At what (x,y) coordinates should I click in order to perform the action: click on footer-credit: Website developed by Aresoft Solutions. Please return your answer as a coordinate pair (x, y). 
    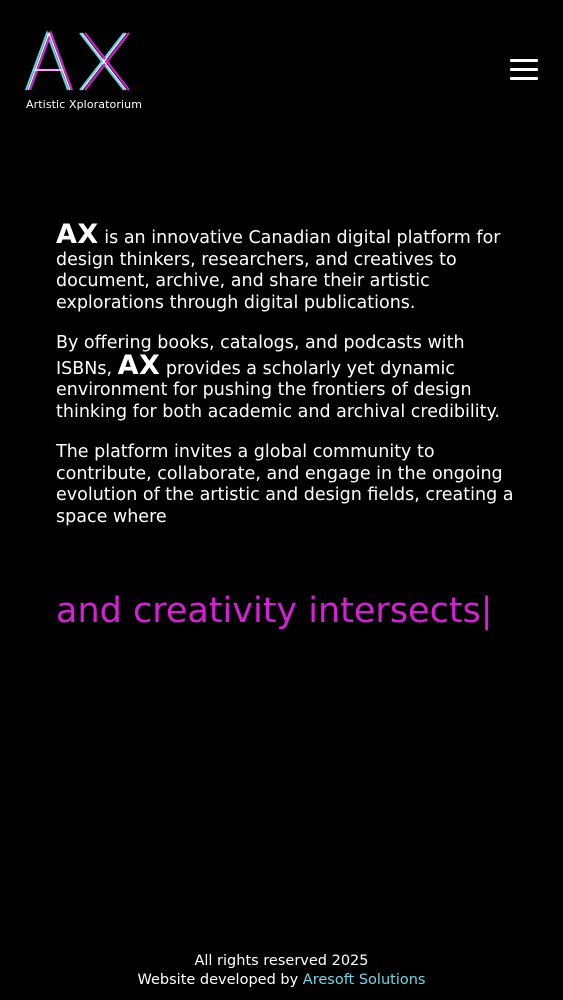
    Looking at the image, I should click on (281, 980).